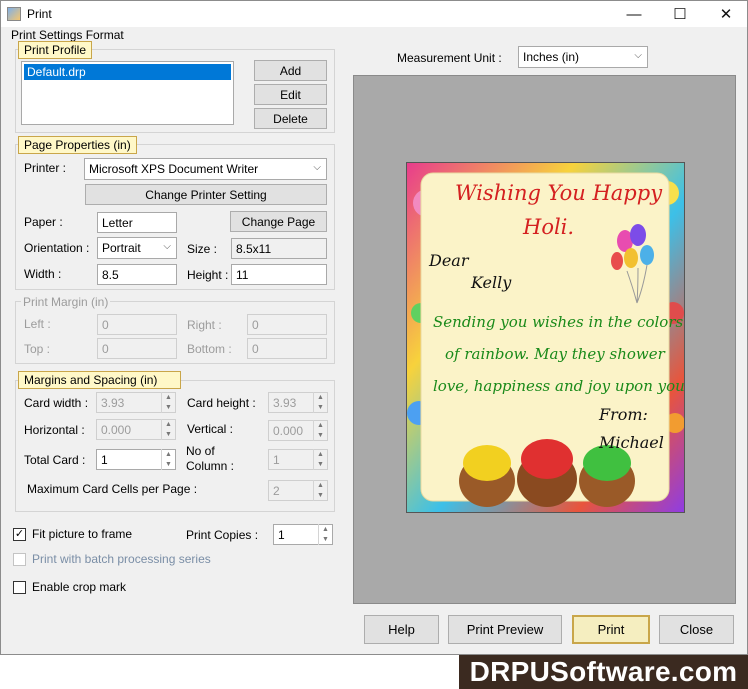 The height and width of the screenshot is (689, 748). What do you see at coordinates (56, 403) in the screenshot?
I see `card-width-label: Card width :` at bounding box center [56, 403].